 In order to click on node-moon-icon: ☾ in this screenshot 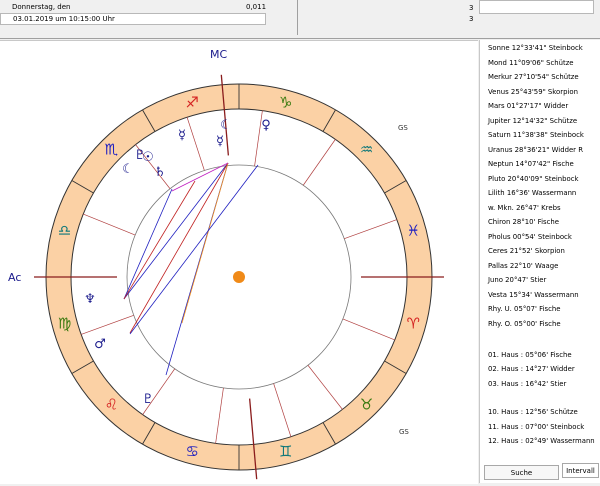, I will do `click(128, 169)`.